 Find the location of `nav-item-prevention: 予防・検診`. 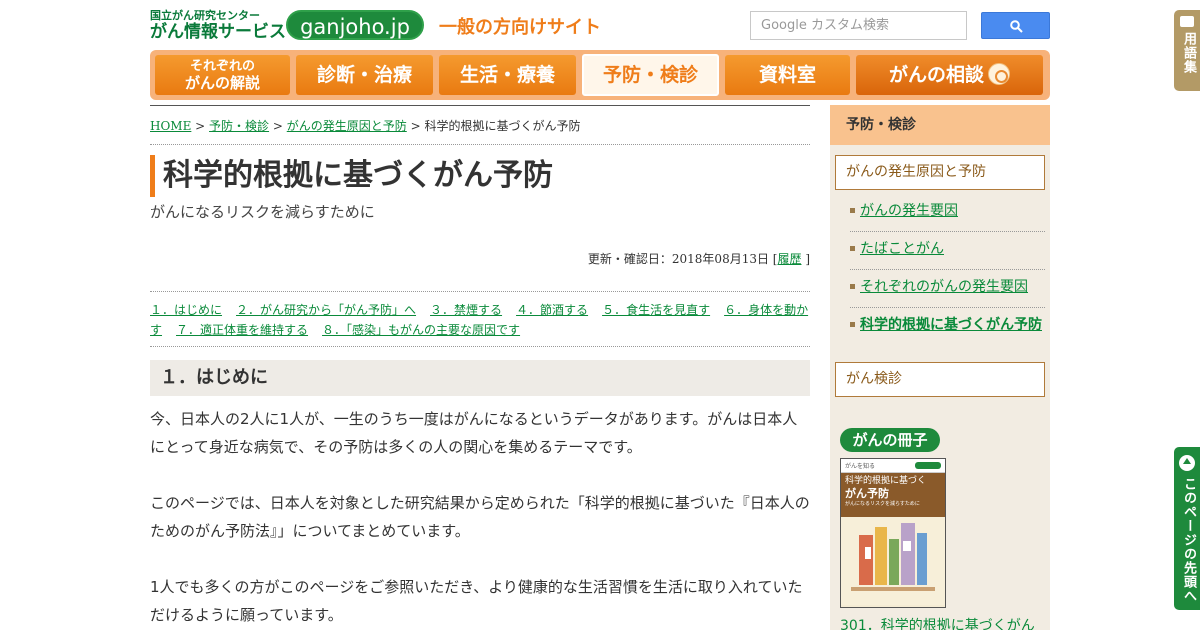

nav-item-prevention: 予防・検診 is located at coordinates (650, 75).